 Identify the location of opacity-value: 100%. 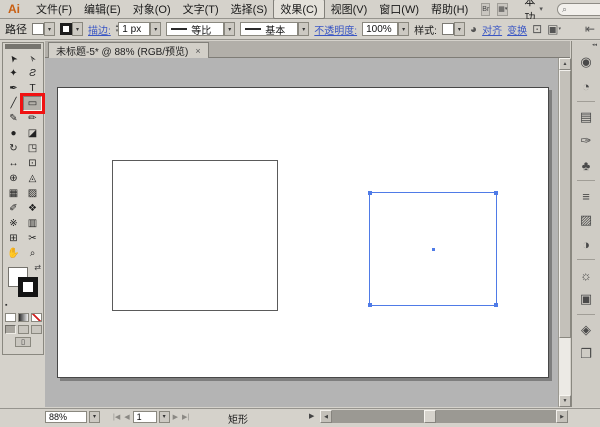
(380, 29).